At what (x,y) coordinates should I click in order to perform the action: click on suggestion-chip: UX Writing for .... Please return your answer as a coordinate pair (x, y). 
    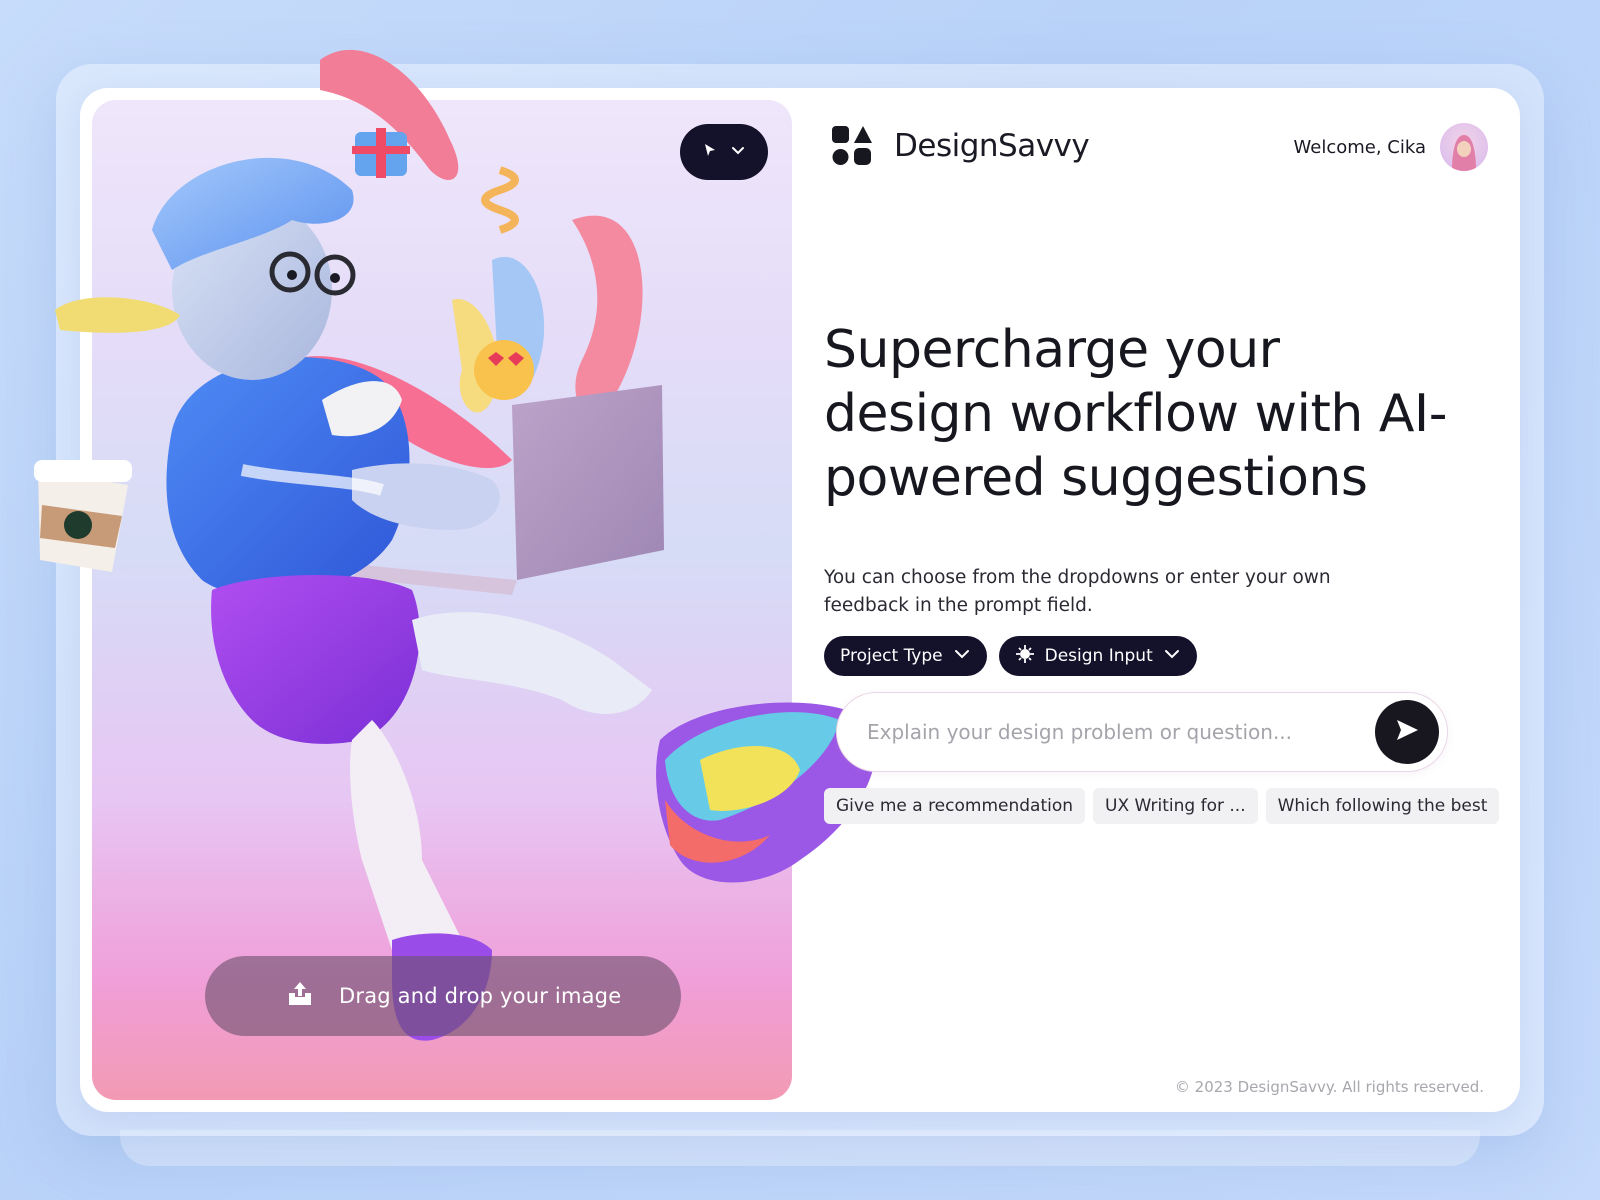
    Looking at the image, I should click on (1175, 806).